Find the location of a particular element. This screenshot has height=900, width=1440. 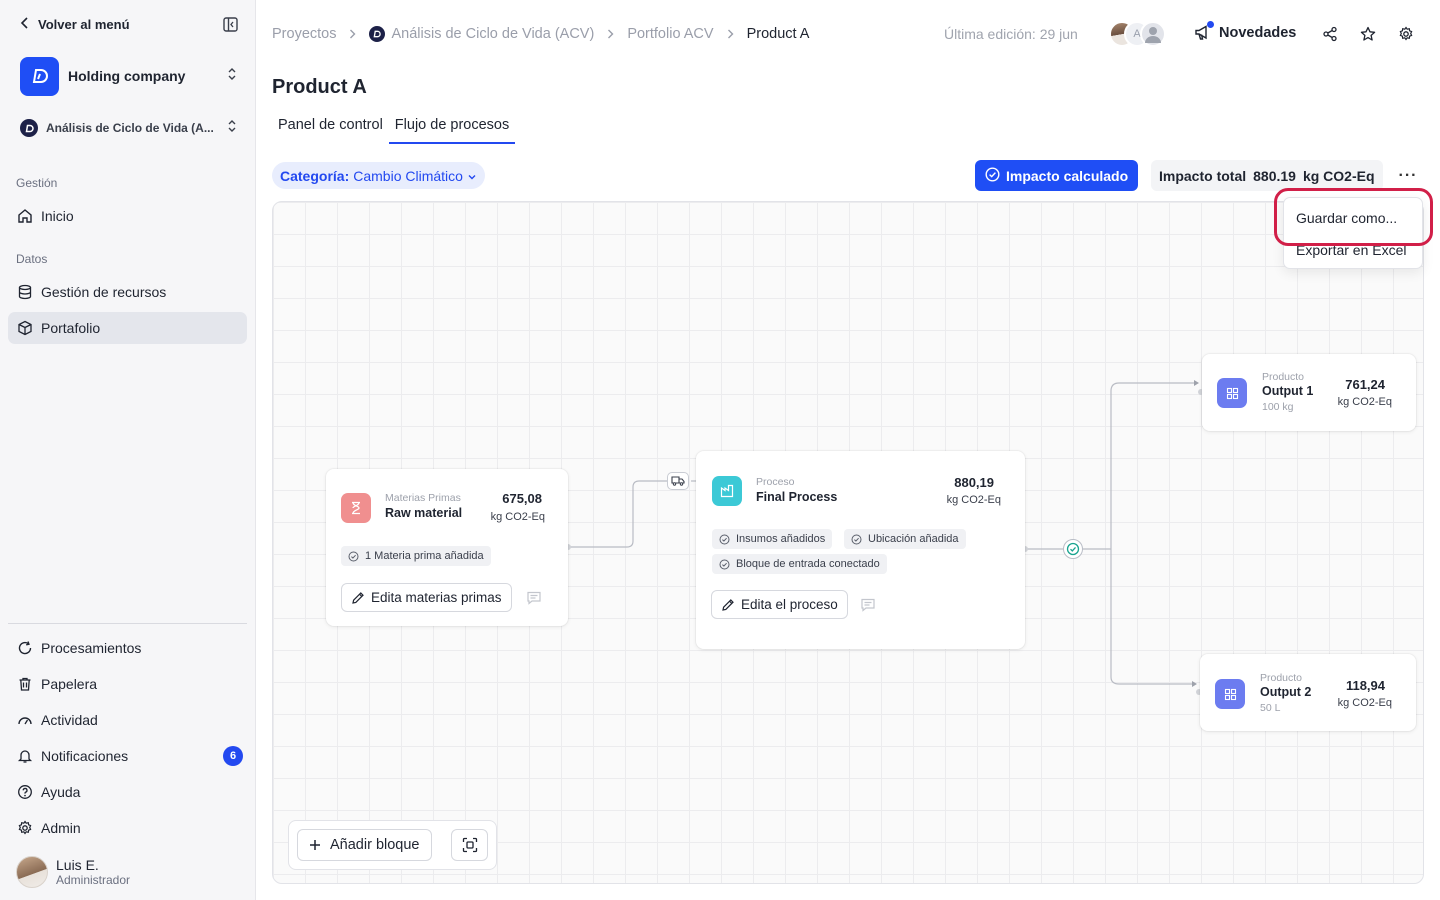

status-chip-label: Bloque de entrada conectado is located at coordinates (808, 564).